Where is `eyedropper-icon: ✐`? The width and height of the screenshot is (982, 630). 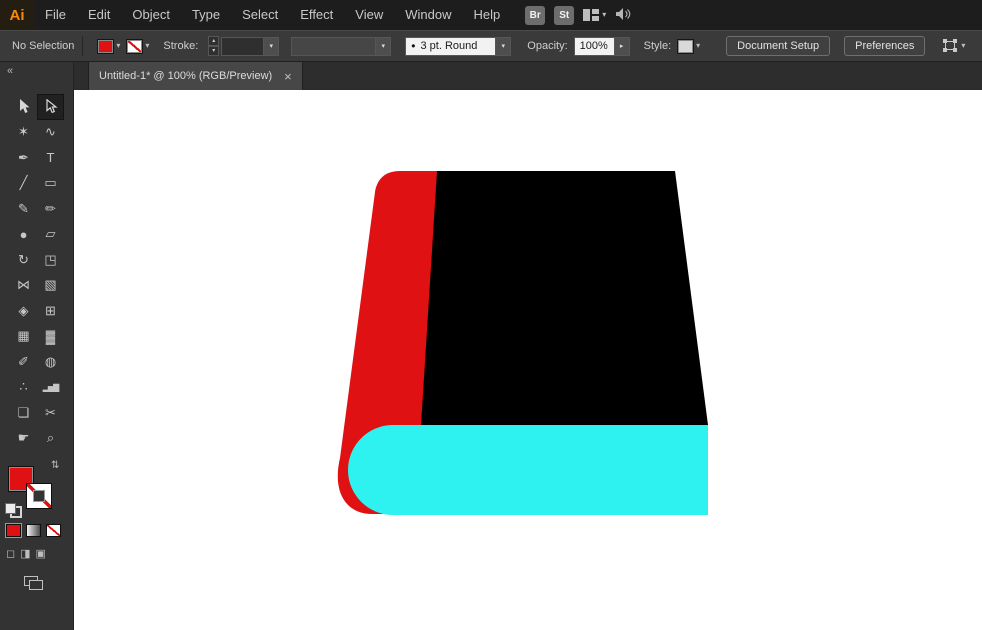 eyedropper-icon: ✐ is located at coordinates (23, 361).